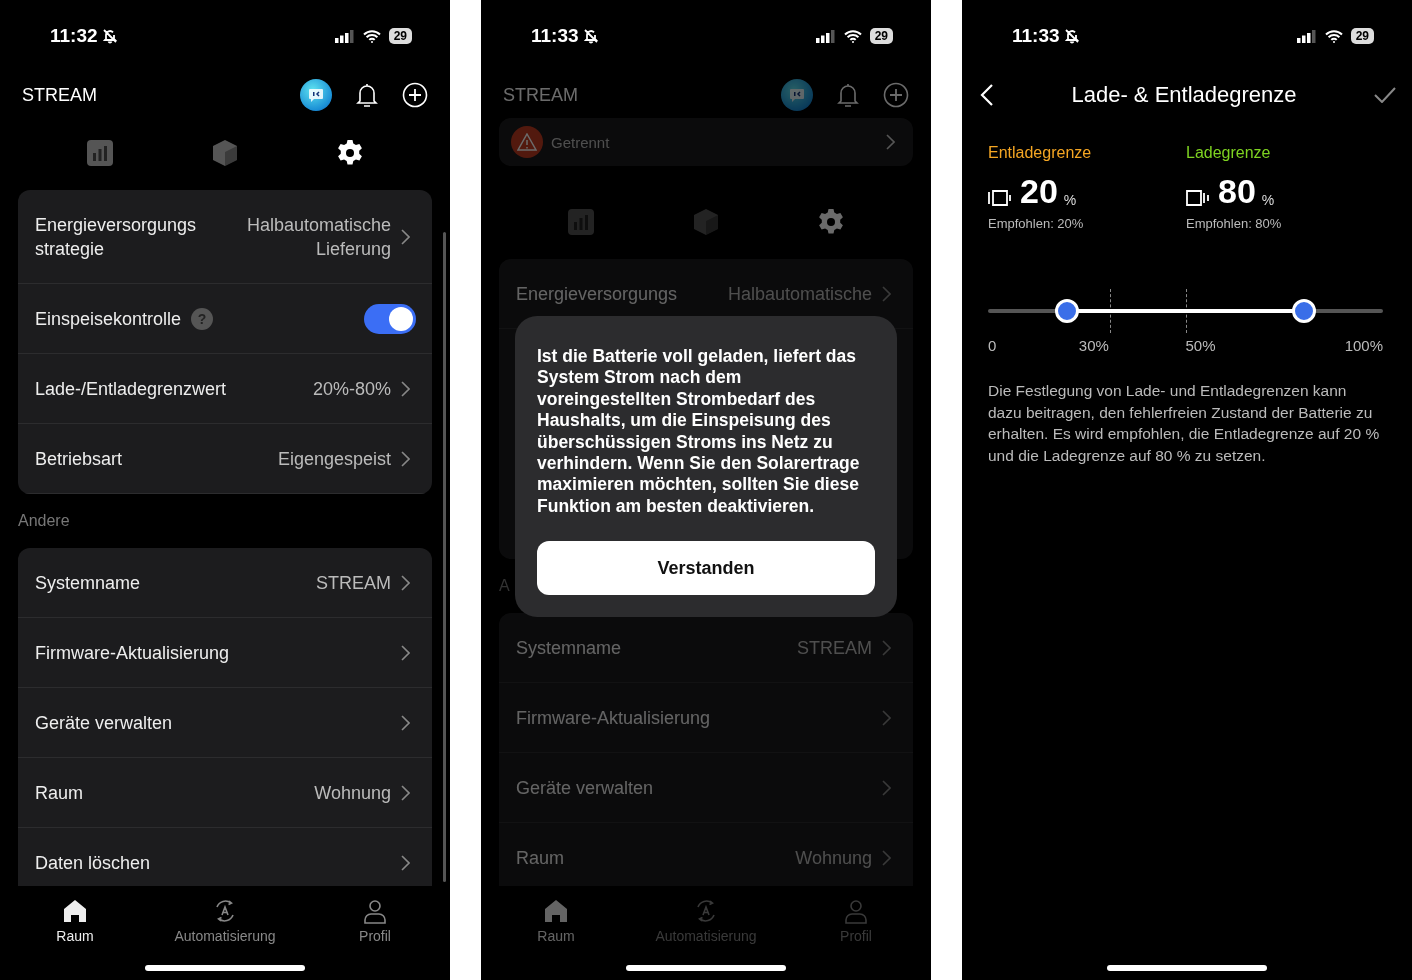  Describe the element at coordinates (131, 389) in the screenshot. I see `row-label: Lade-/Entladegrenzwert` at that location.